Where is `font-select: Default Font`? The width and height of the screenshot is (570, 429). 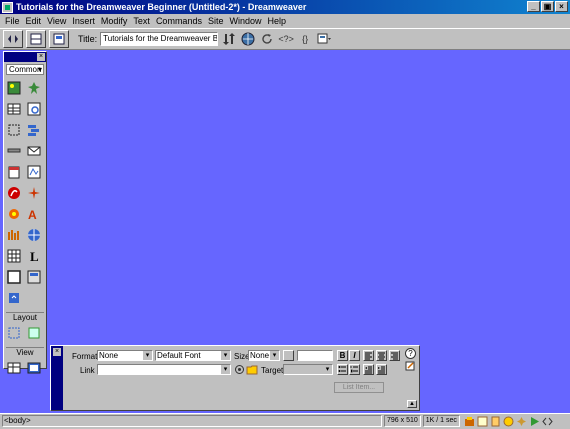 font-select: Default Font is located at coordinates (193, 355).